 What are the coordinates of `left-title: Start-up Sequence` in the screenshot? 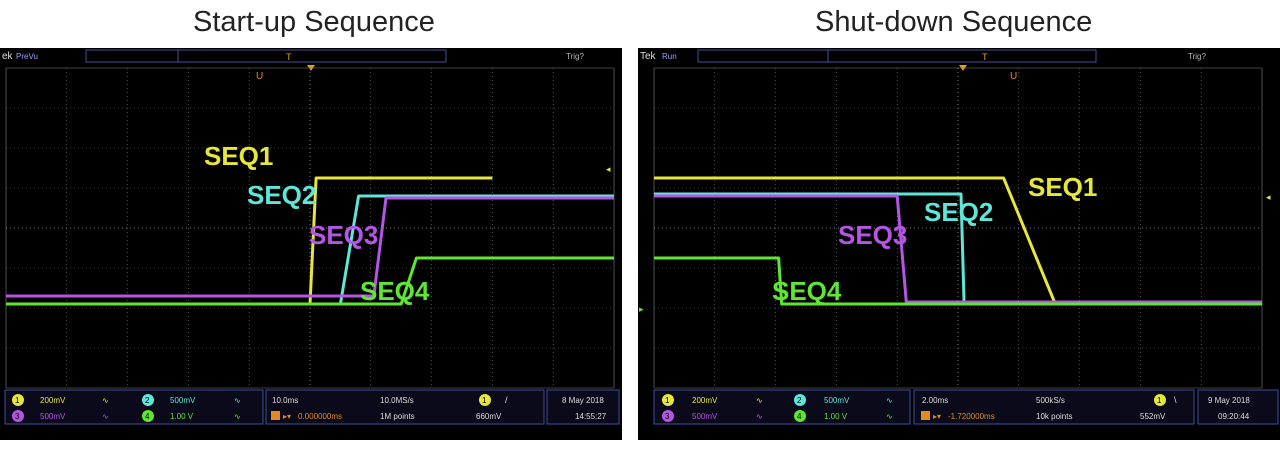 It's located at (314, 22).